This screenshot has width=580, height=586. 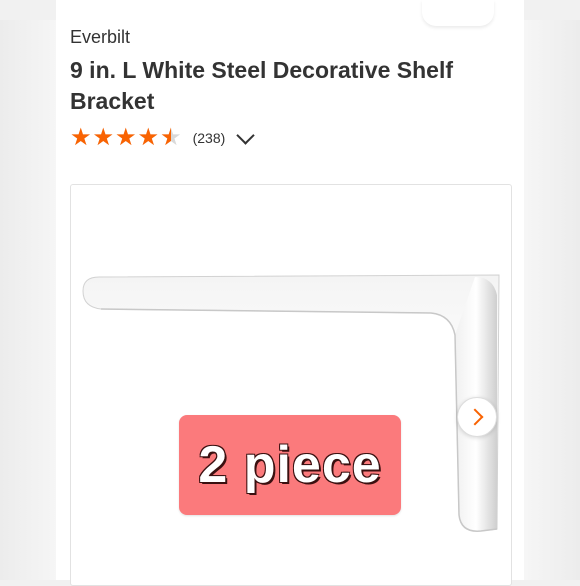 What do you see at coordinates (100, 37) in the screenshot?
I see `brand-link: Everbilt` at bounding box center [100, 37].